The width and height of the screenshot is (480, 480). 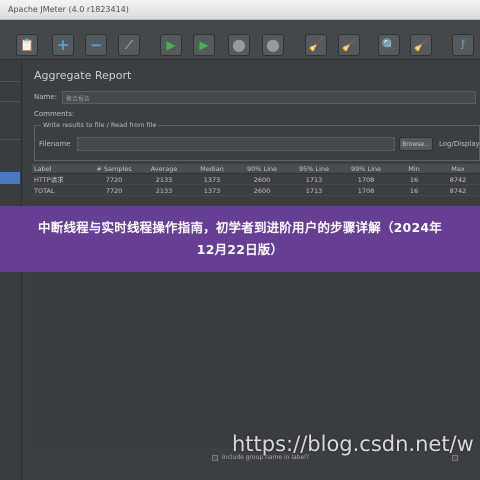 What do you see at coordinates (240, 10) in the screenshot?
I see `window-title: Apache JMeter (4.0 r1823414)` at bounding box center [240, 10].